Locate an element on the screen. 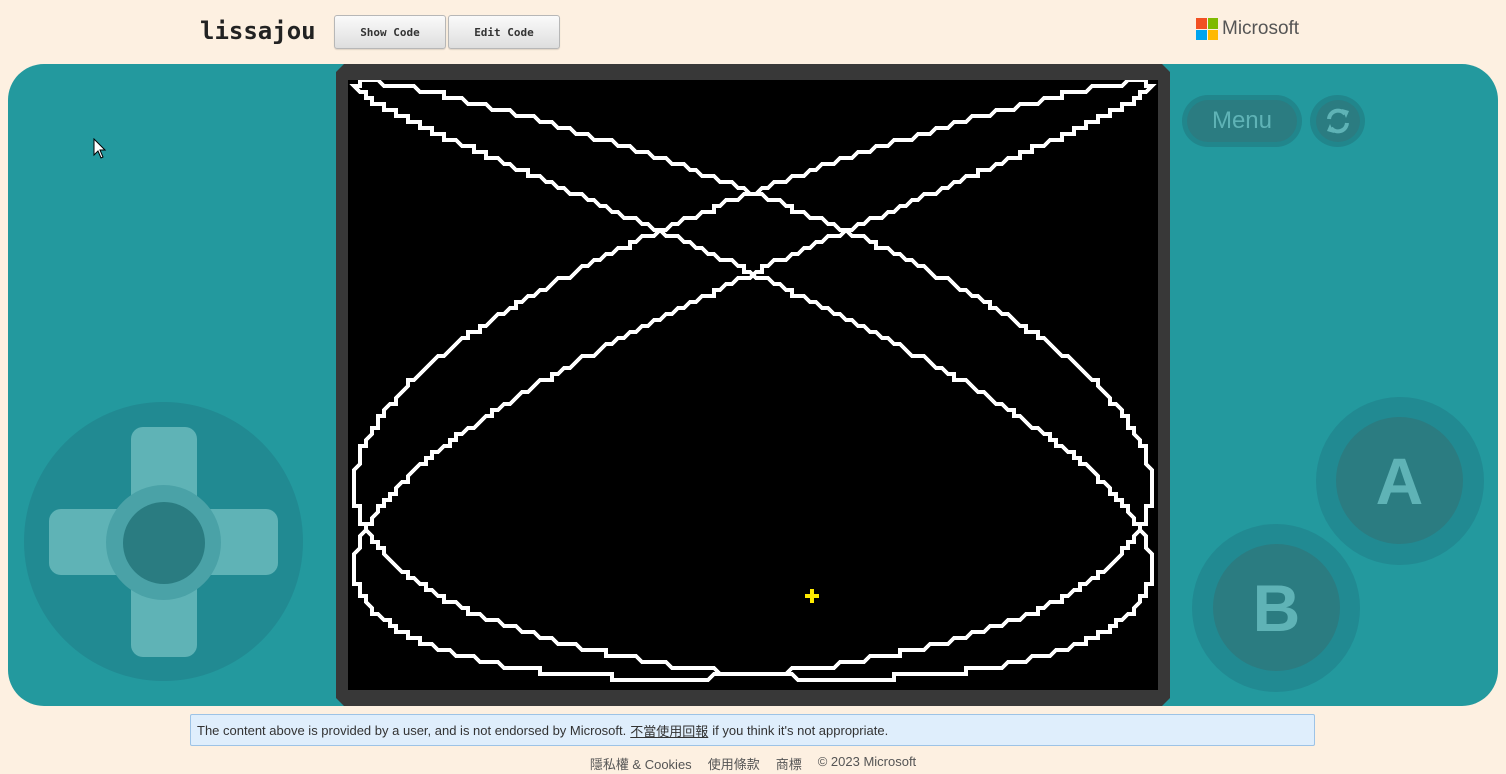 The height and width of the screenshot is (774, 1506). footer: 隱私權 & Cookies 使用條款 商標 © 2023 Microsoft is located at coordinates (753, 763).